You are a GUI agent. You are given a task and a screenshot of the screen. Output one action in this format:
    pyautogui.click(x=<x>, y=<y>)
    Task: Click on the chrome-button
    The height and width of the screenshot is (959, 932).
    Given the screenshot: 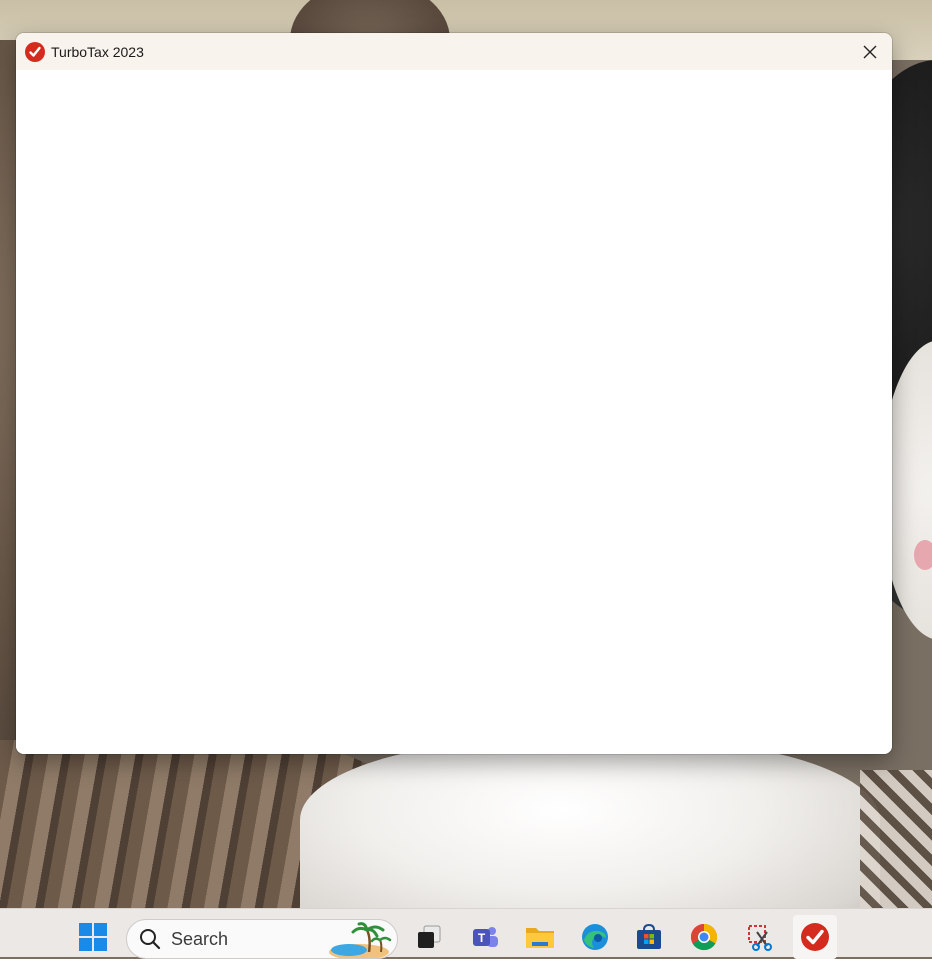 What is the action you would take?
    pyautogui.click(x=704, y=937)
    